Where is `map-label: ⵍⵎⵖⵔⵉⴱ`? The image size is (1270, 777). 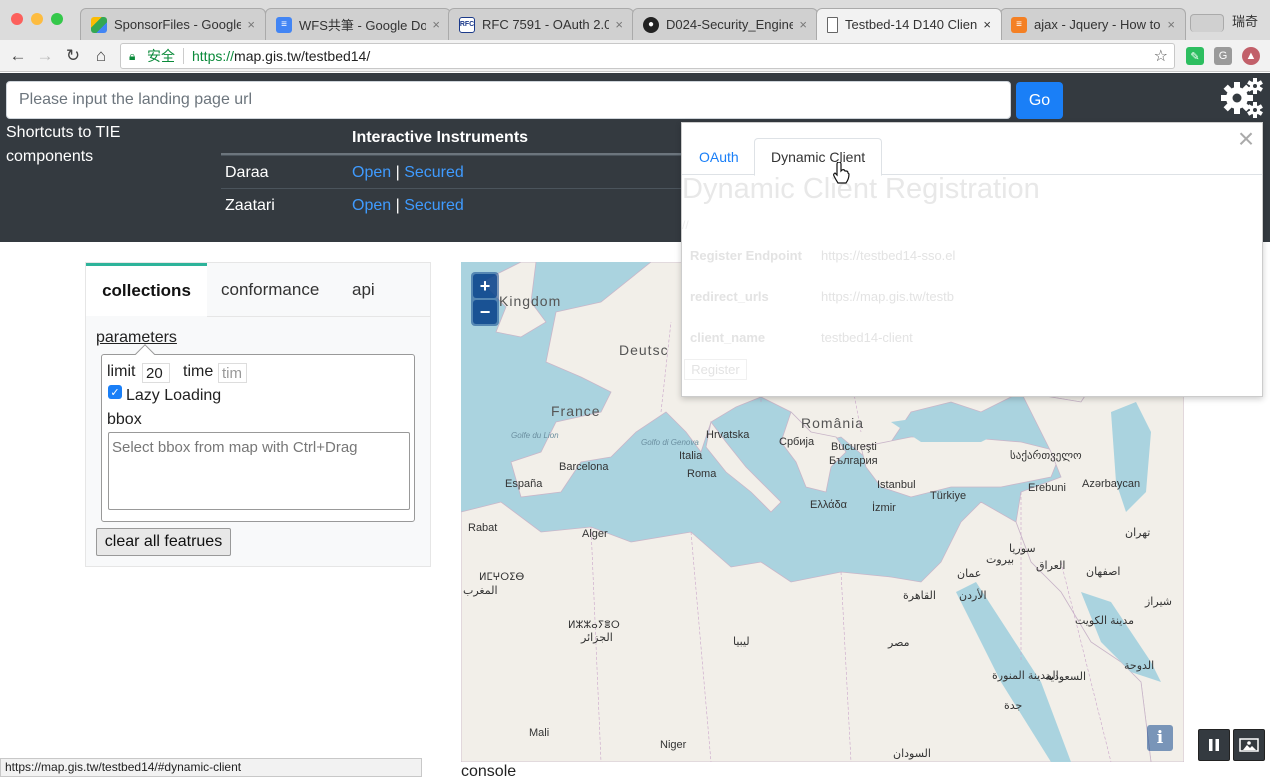
map-label: ⵍⵎⵖⵔⵉⴱ is located at coordinates (502, 577).